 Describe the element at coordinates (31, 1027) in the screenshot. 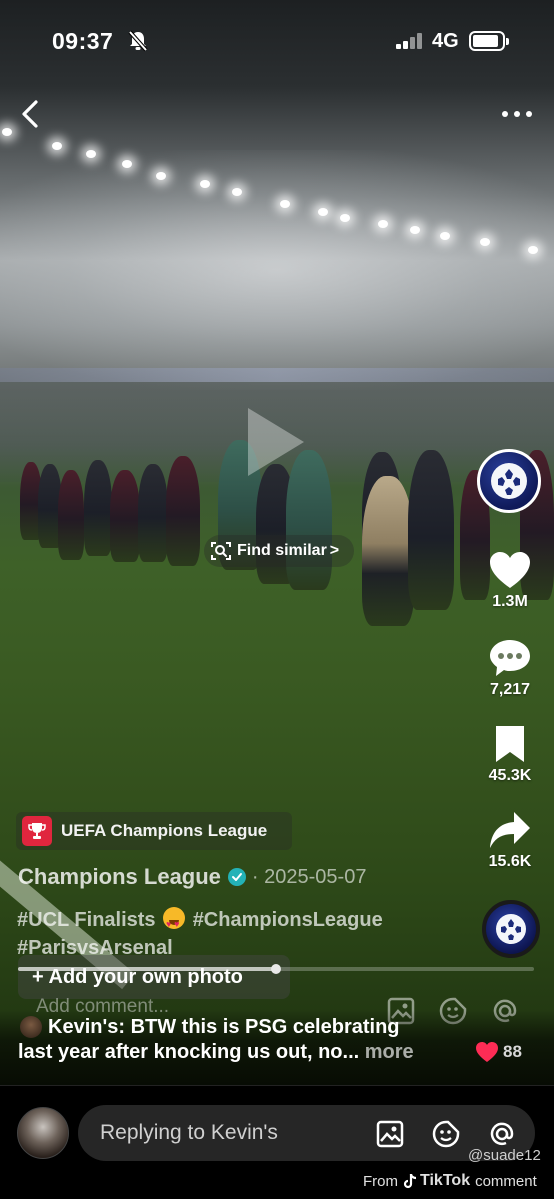

I see `commenter-avatar` at that location.